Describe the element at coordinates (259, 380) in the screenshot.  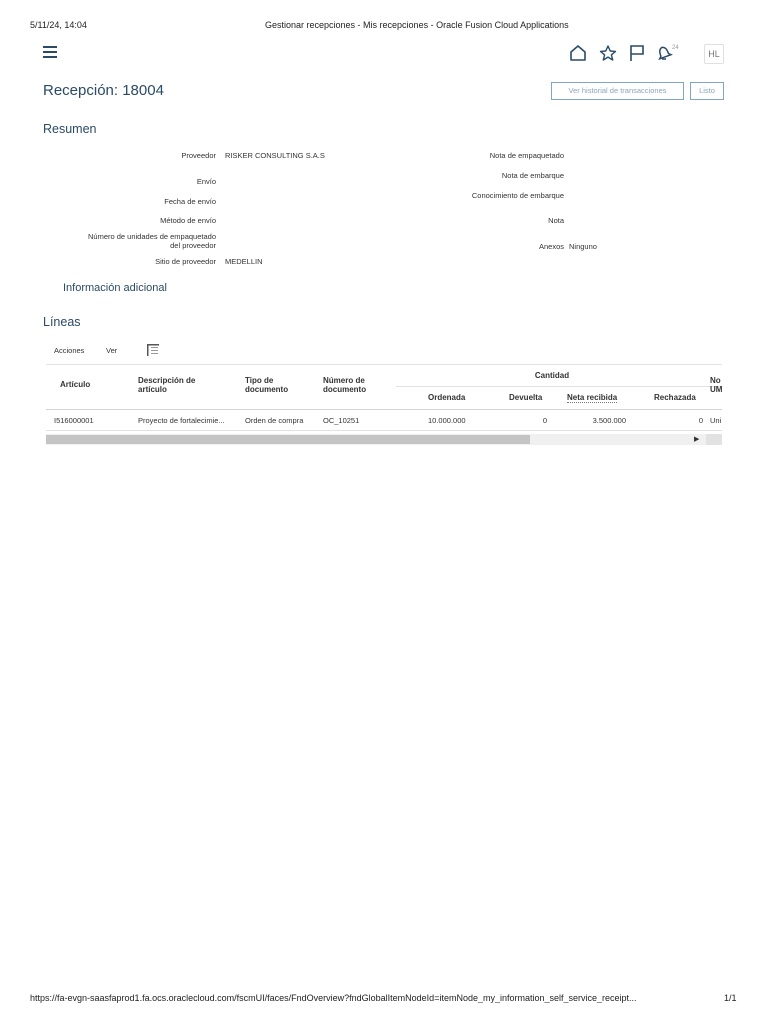
I see `col-header-doc-type-line1: Tipo de` at that location.